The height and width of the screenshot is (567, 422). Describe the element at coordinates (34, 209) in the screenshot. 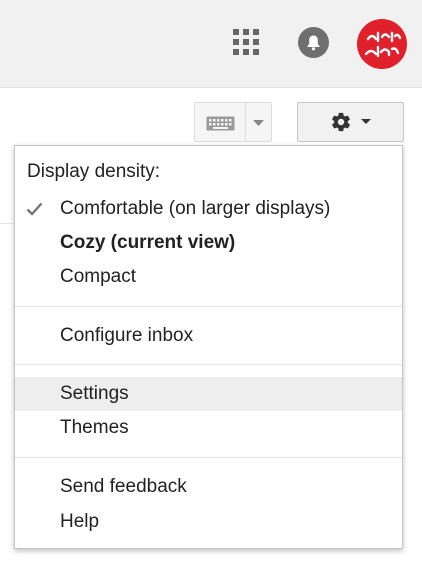

I see `check-icon` at that location.